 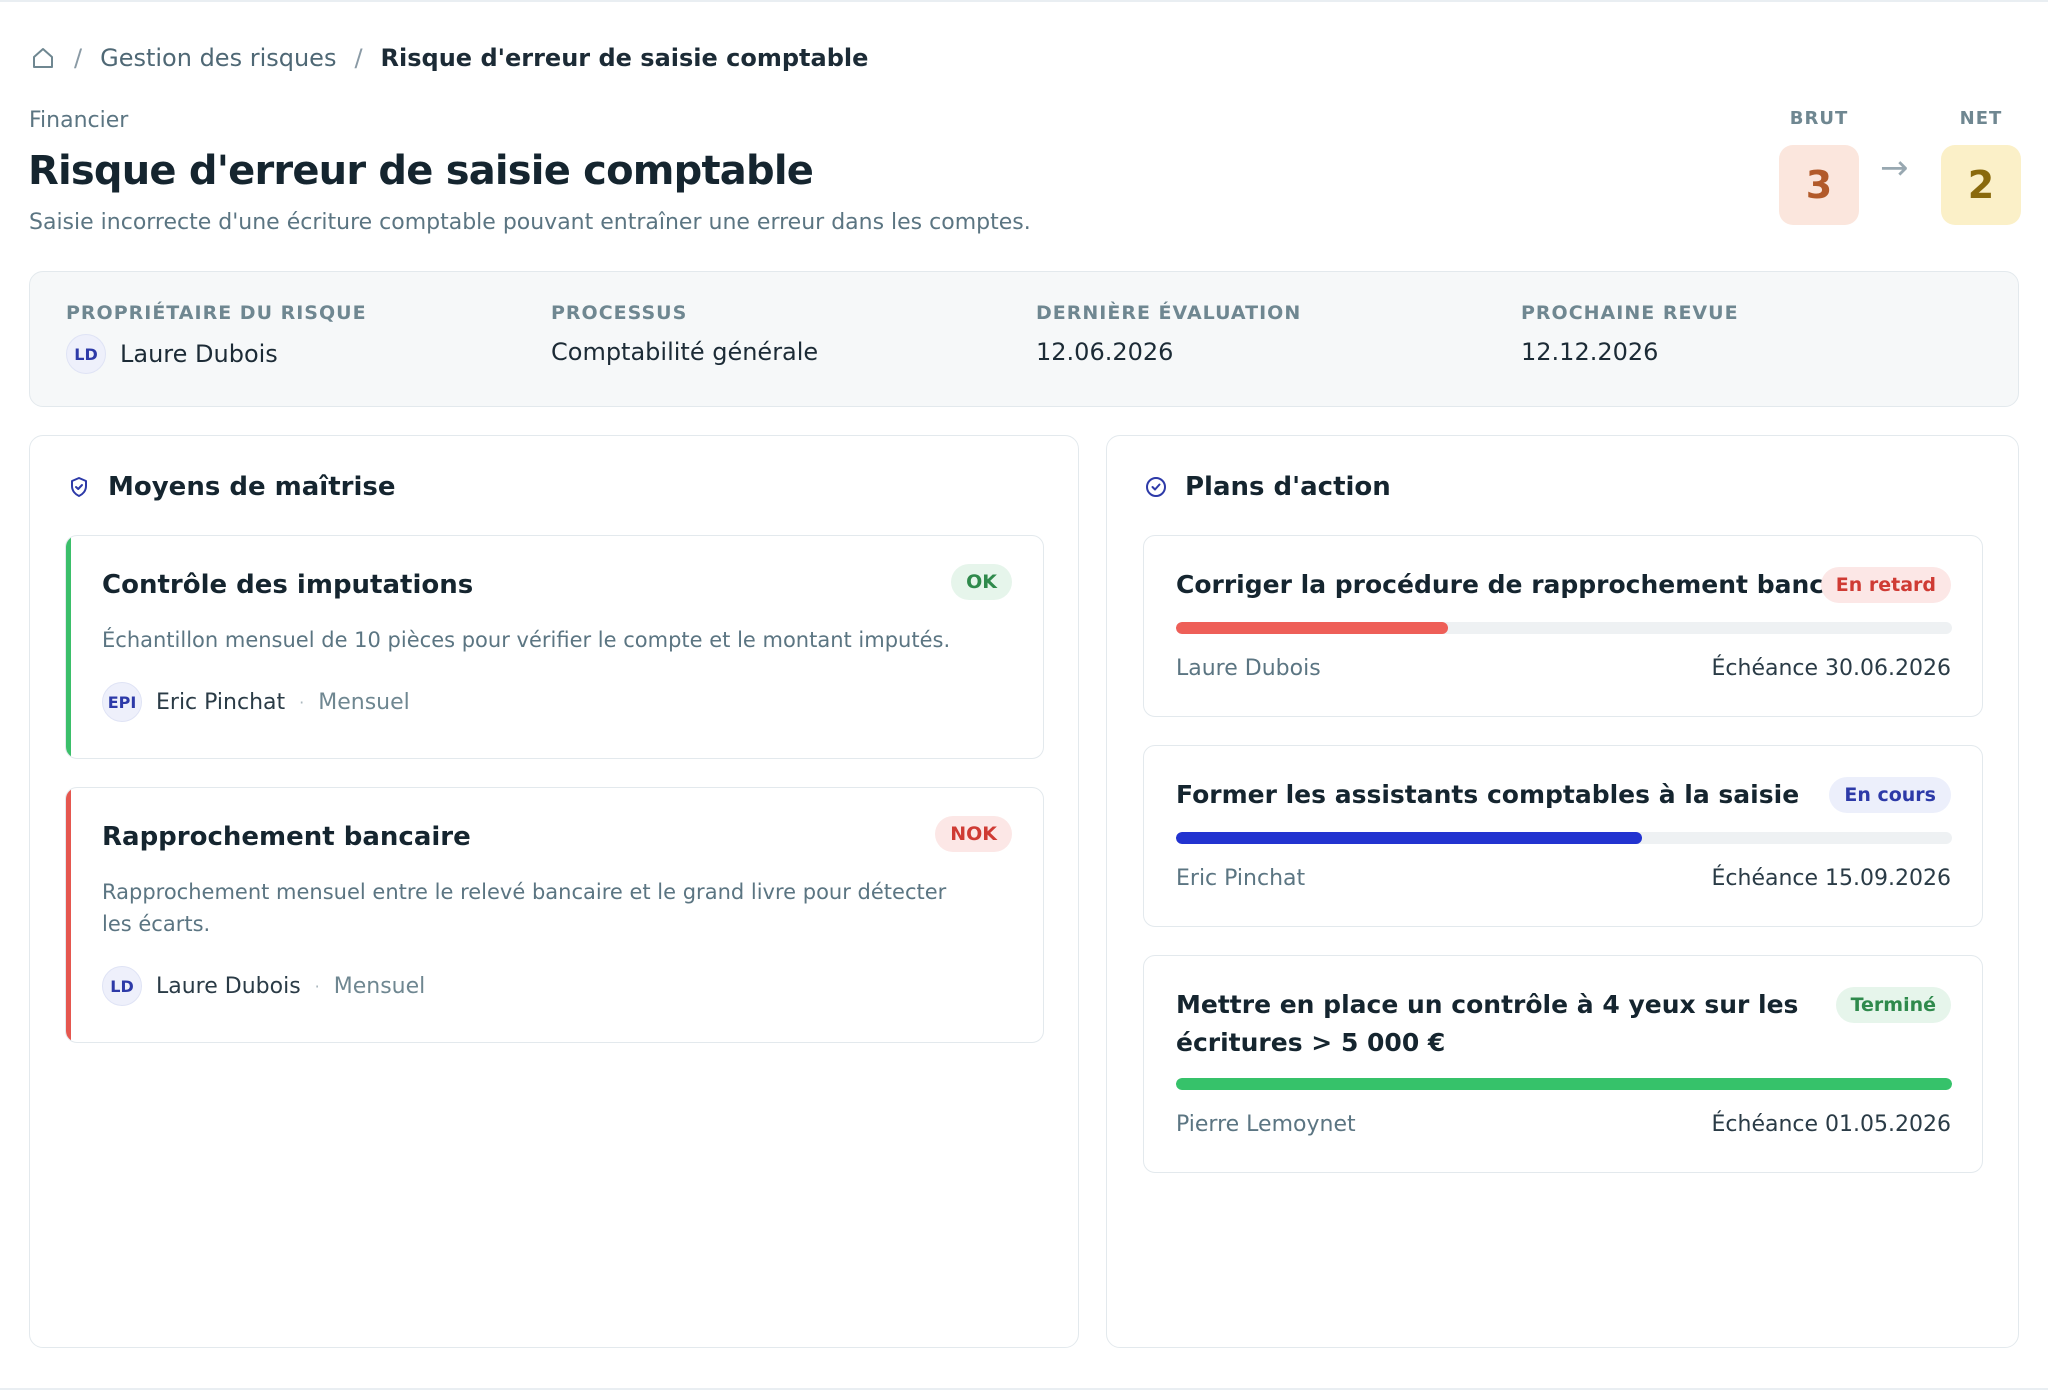 I want to click on action-due-date: Échéance 15.09.2026, so click(x=1831, y=878).